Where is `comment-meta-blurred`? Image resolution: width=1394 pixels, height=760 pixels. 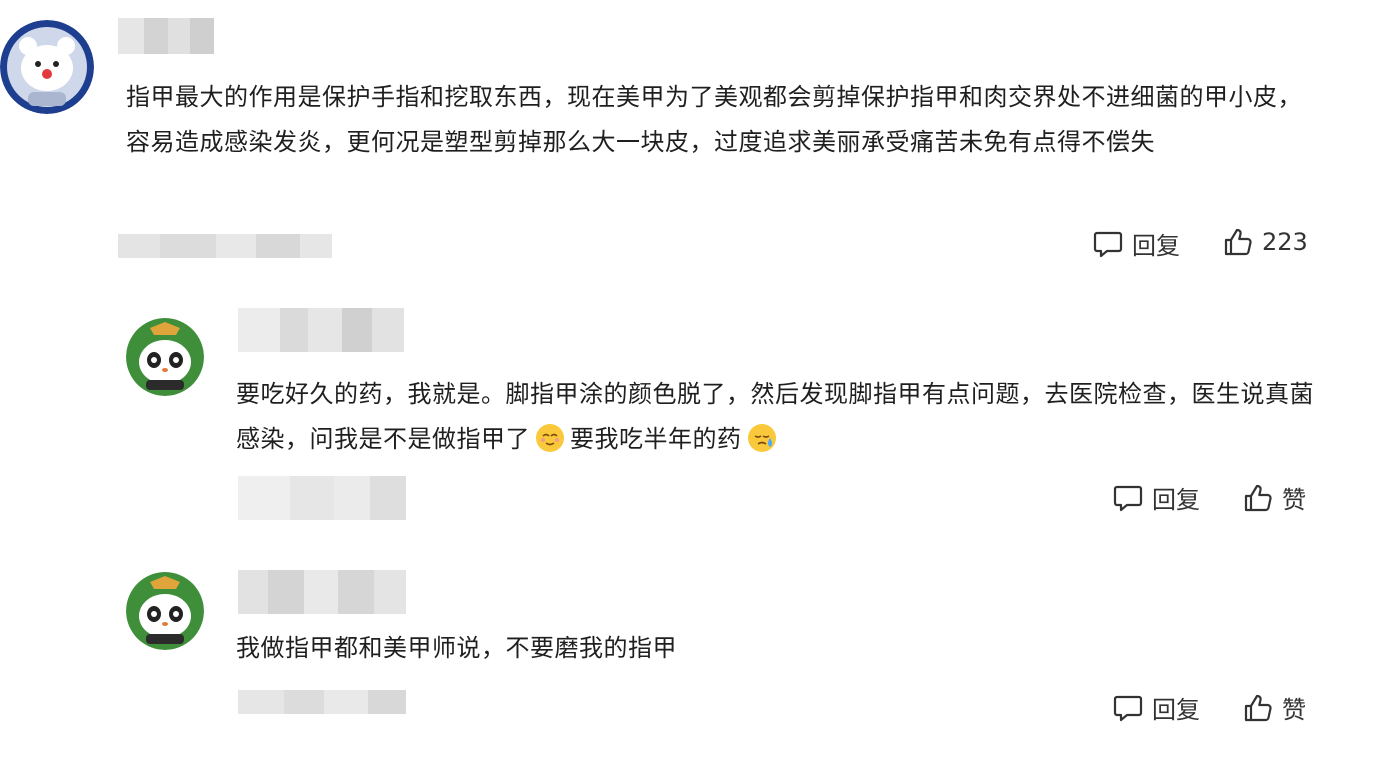 comment-meta-blurred is located at coordinates (225, 246).